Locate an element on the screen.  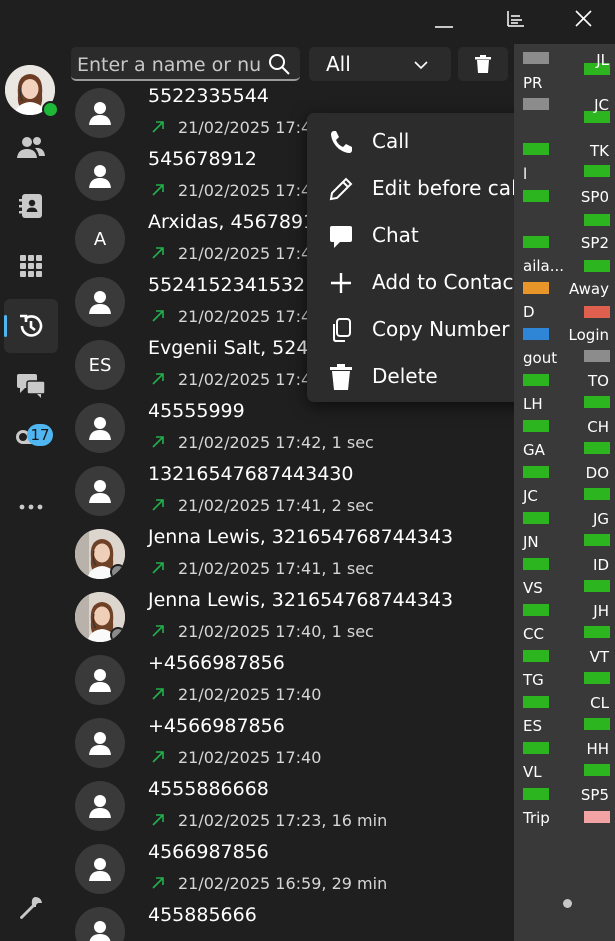
call-row: 4555886668 21/02/2025 17:23, 16 min is located at coordinates (288, 807).